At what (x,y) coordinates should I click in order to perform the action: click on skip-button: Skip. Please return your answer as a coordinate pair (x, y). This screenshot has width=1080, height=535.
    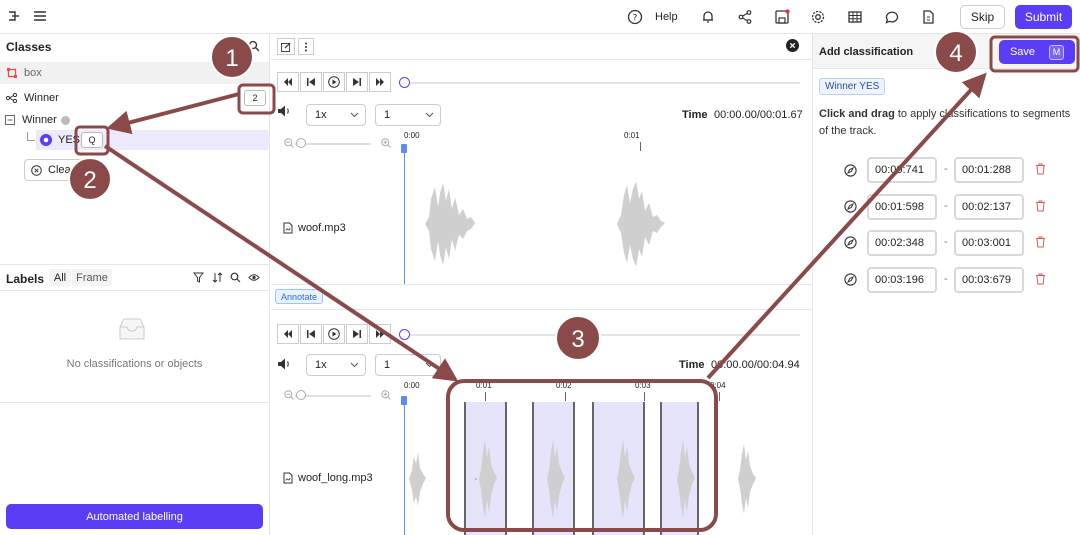
    Looking at the image, I should click on (982, 17).